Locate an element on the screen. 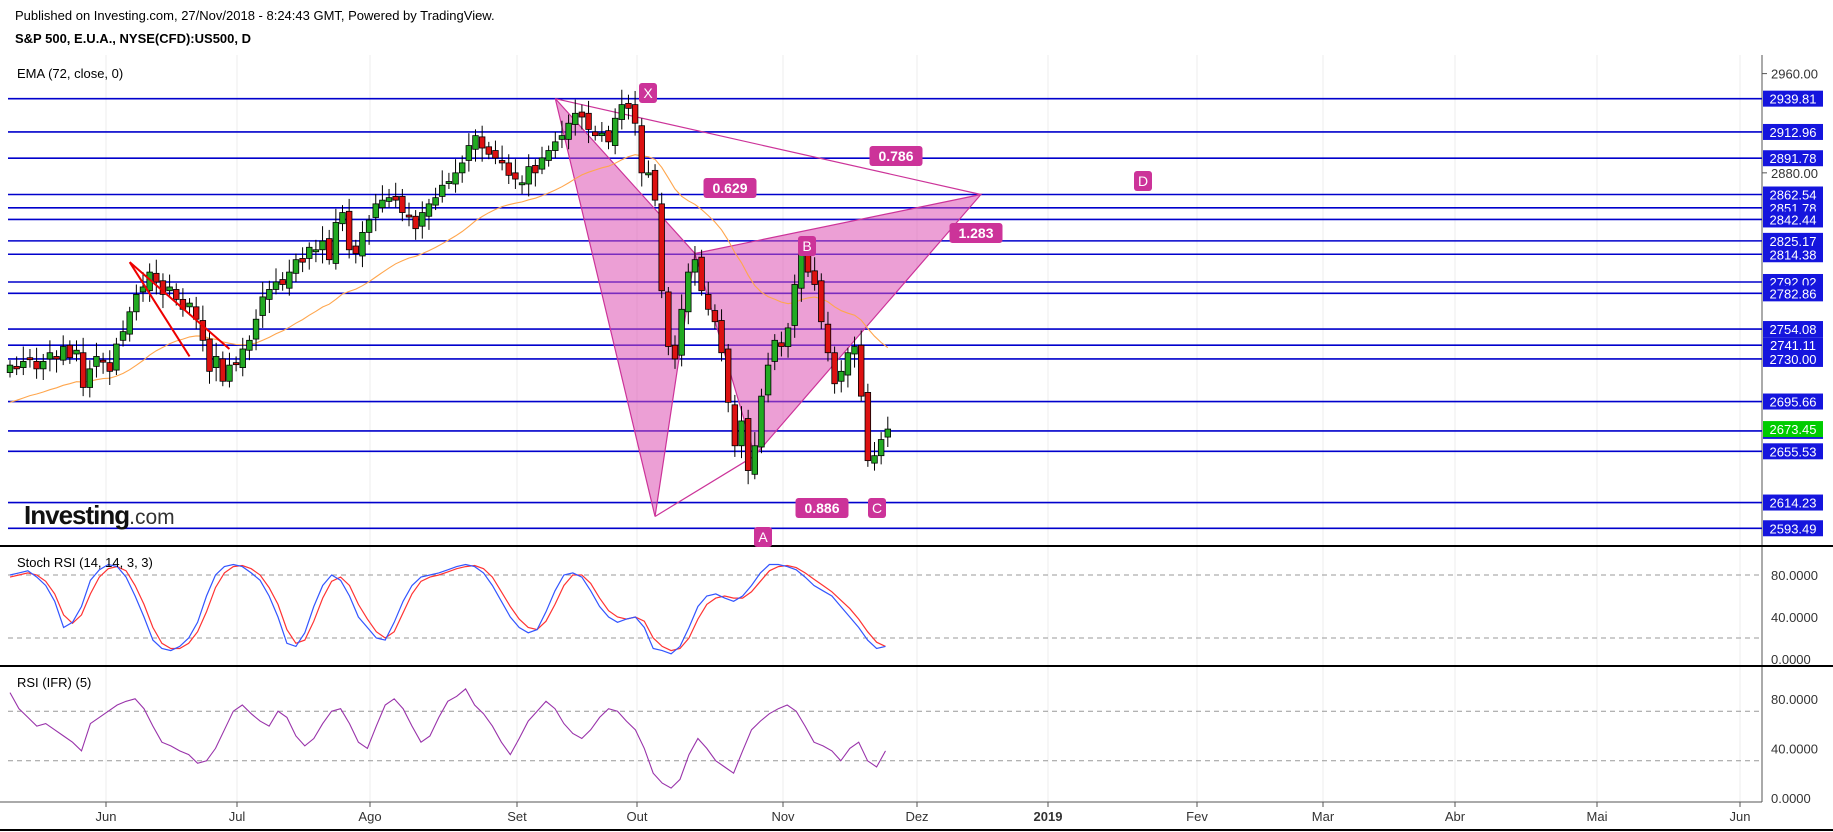 The image size is (1833, 832). price-badge-label: 2939.81 is located at coordinates (1793, 99).